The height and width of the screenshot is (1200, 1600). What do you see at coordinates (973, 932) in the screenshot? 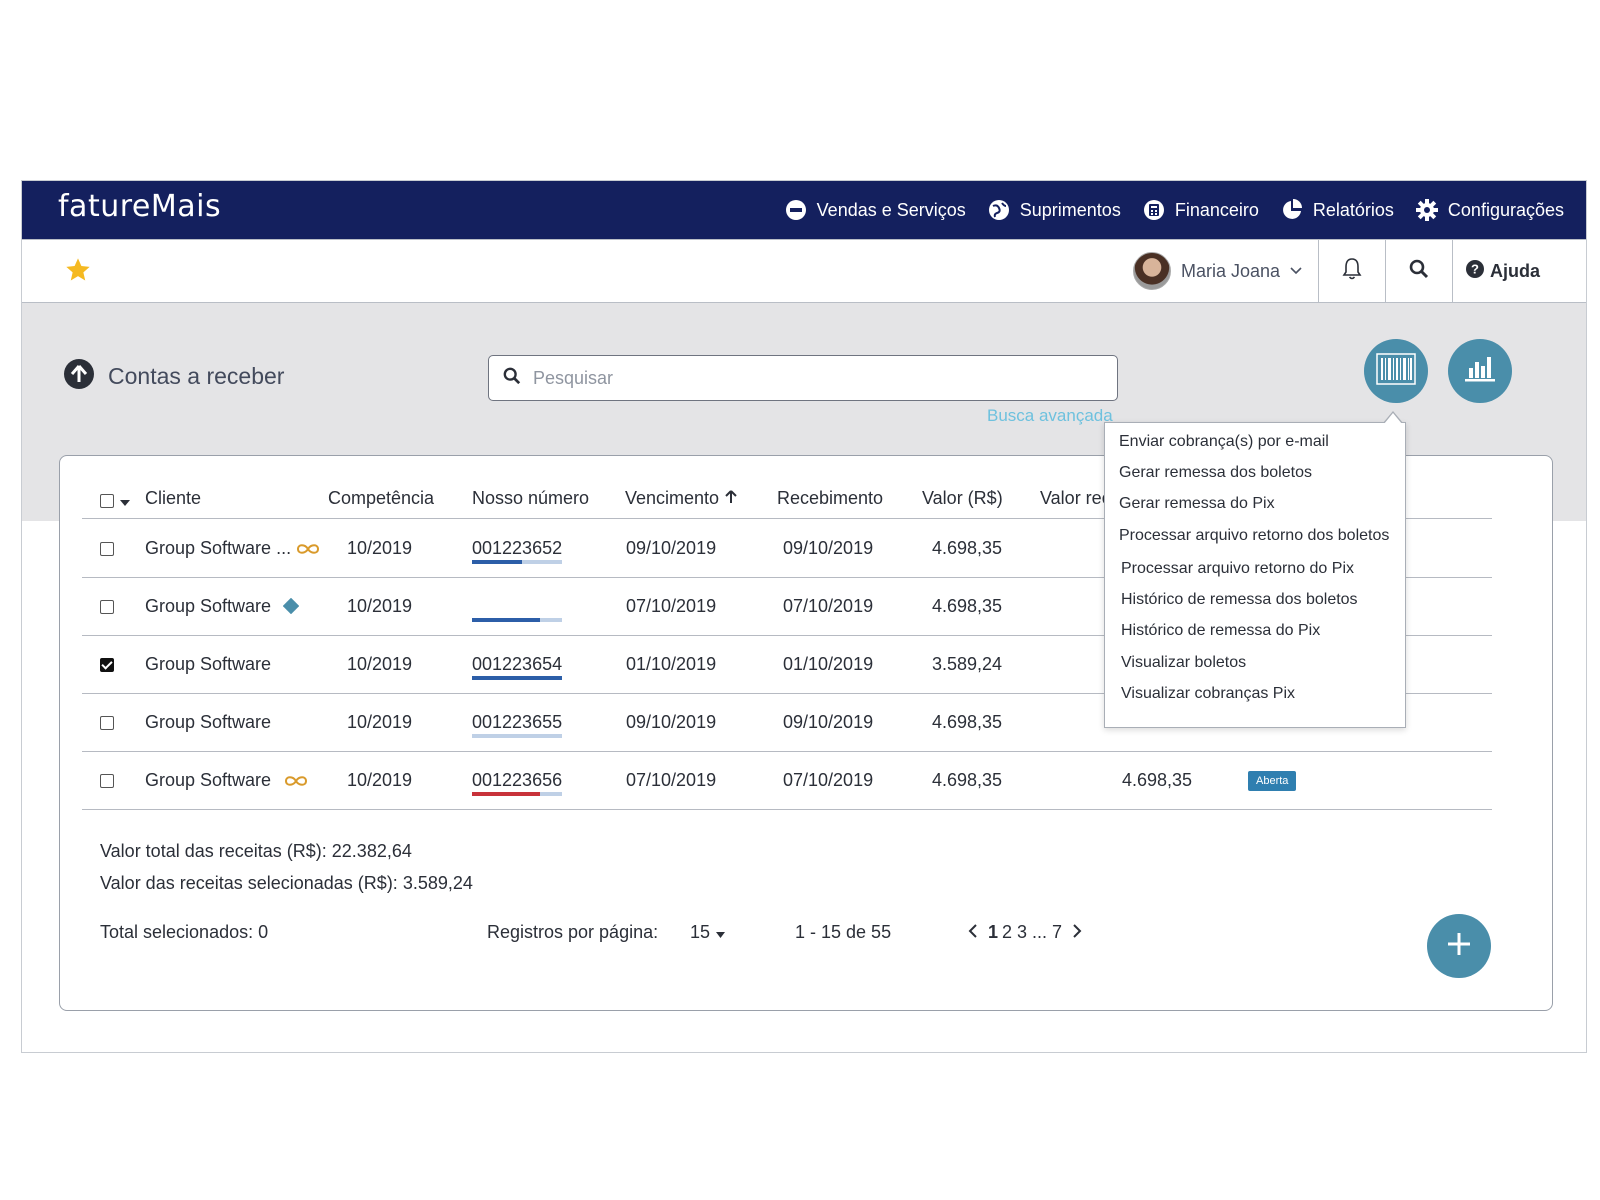
I see `chevron-left-icon` at bounding box center [973, 932].